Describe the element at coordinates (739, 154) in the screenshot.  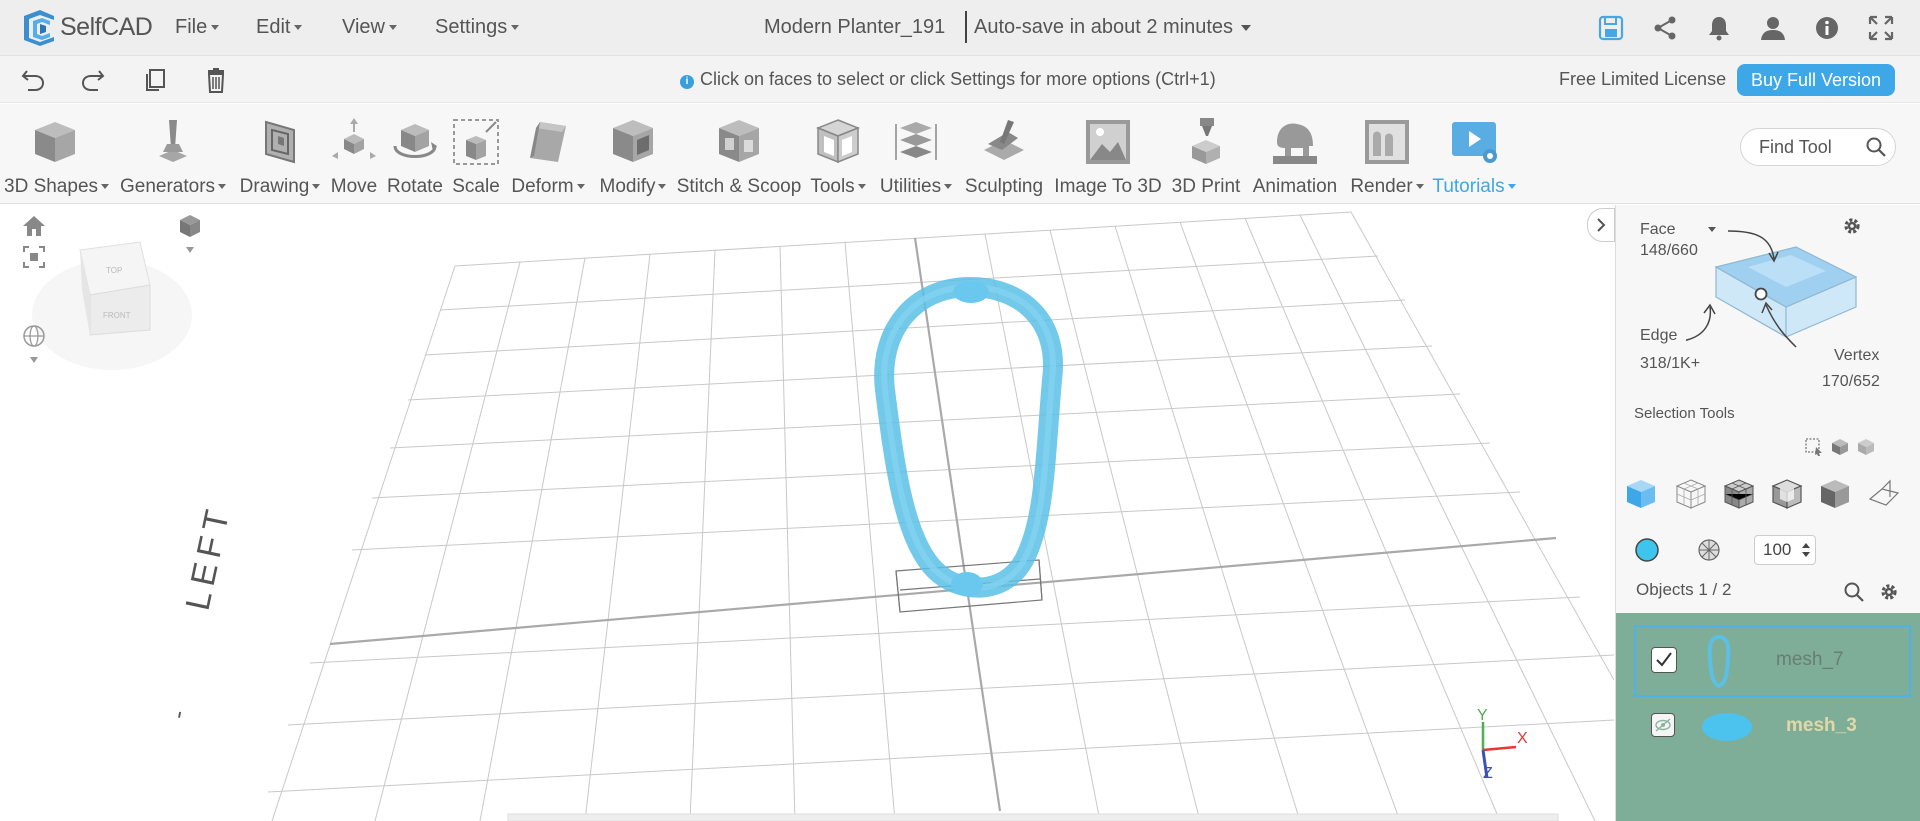
I see `tool-stitch-scoop: Stitch & Scoop` at that location.